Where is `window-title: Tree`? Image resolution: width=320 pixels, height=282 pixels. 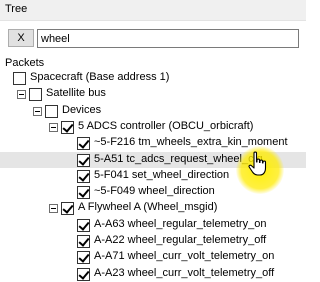 window-title: Tree is located at coordinates (16, 9).